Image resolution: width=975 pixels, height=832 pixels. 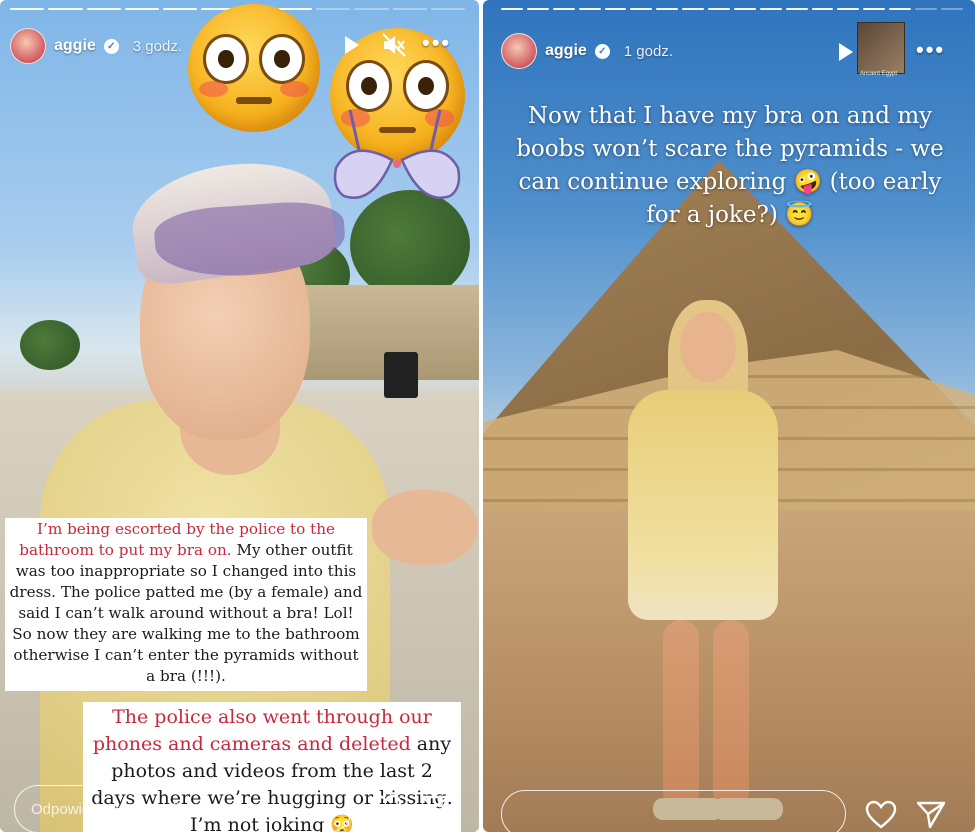 I want to click on music-sticker: Ancient Egypt, so click(x=881, y=49).